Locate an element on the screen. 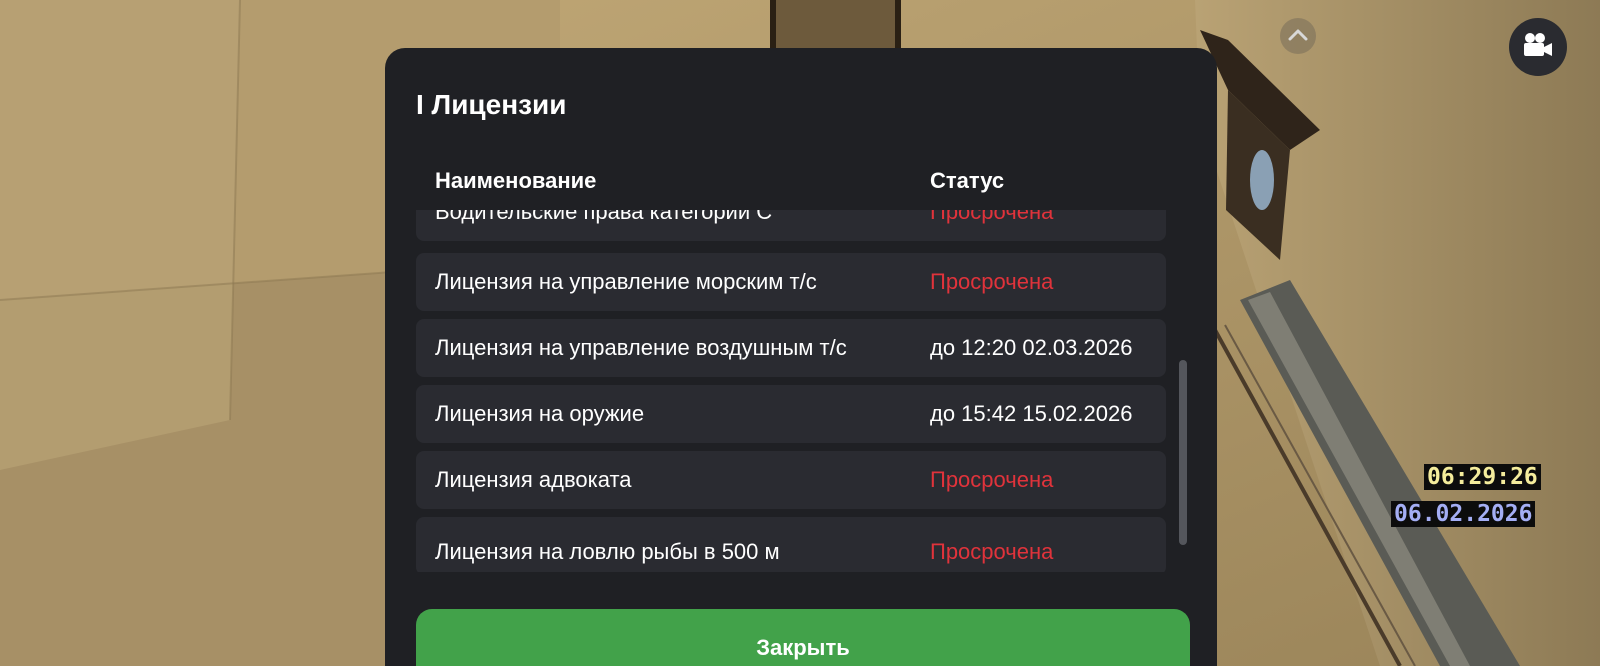 The height and width of the screenshot is (666, 1600). list-scrollbar is located at coordinates (1183, 391).